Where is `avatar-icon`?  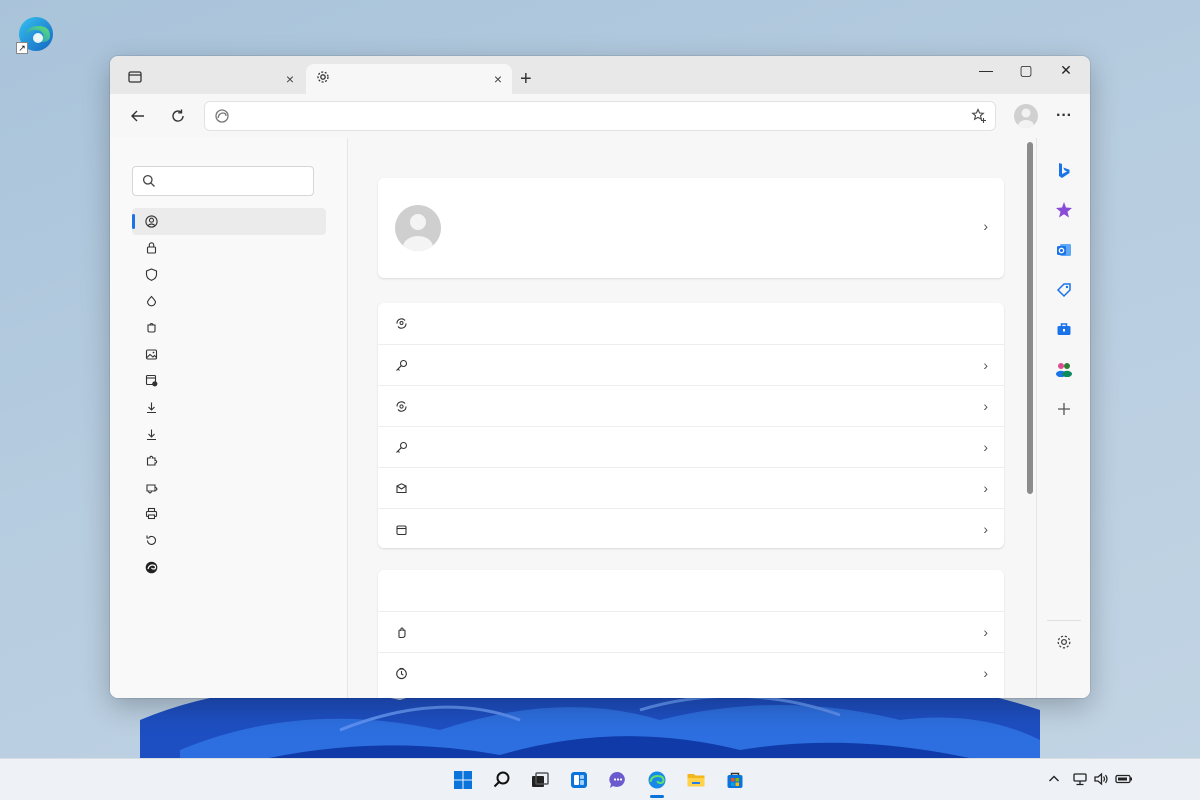
avatar-icon is located at coordinates (1026, 118).